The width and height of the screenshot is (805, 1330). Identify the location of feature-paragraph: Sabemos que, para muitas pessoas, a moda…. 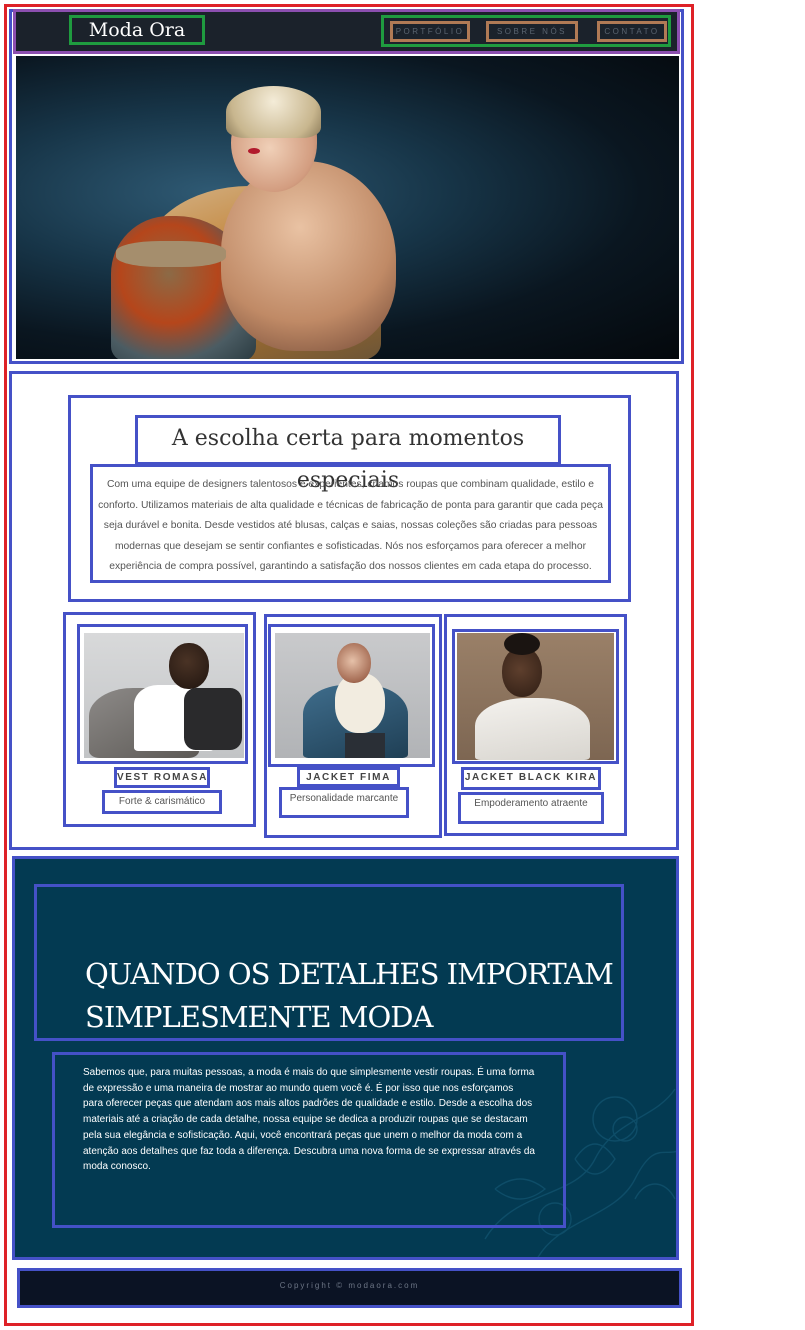
(309, 1140).